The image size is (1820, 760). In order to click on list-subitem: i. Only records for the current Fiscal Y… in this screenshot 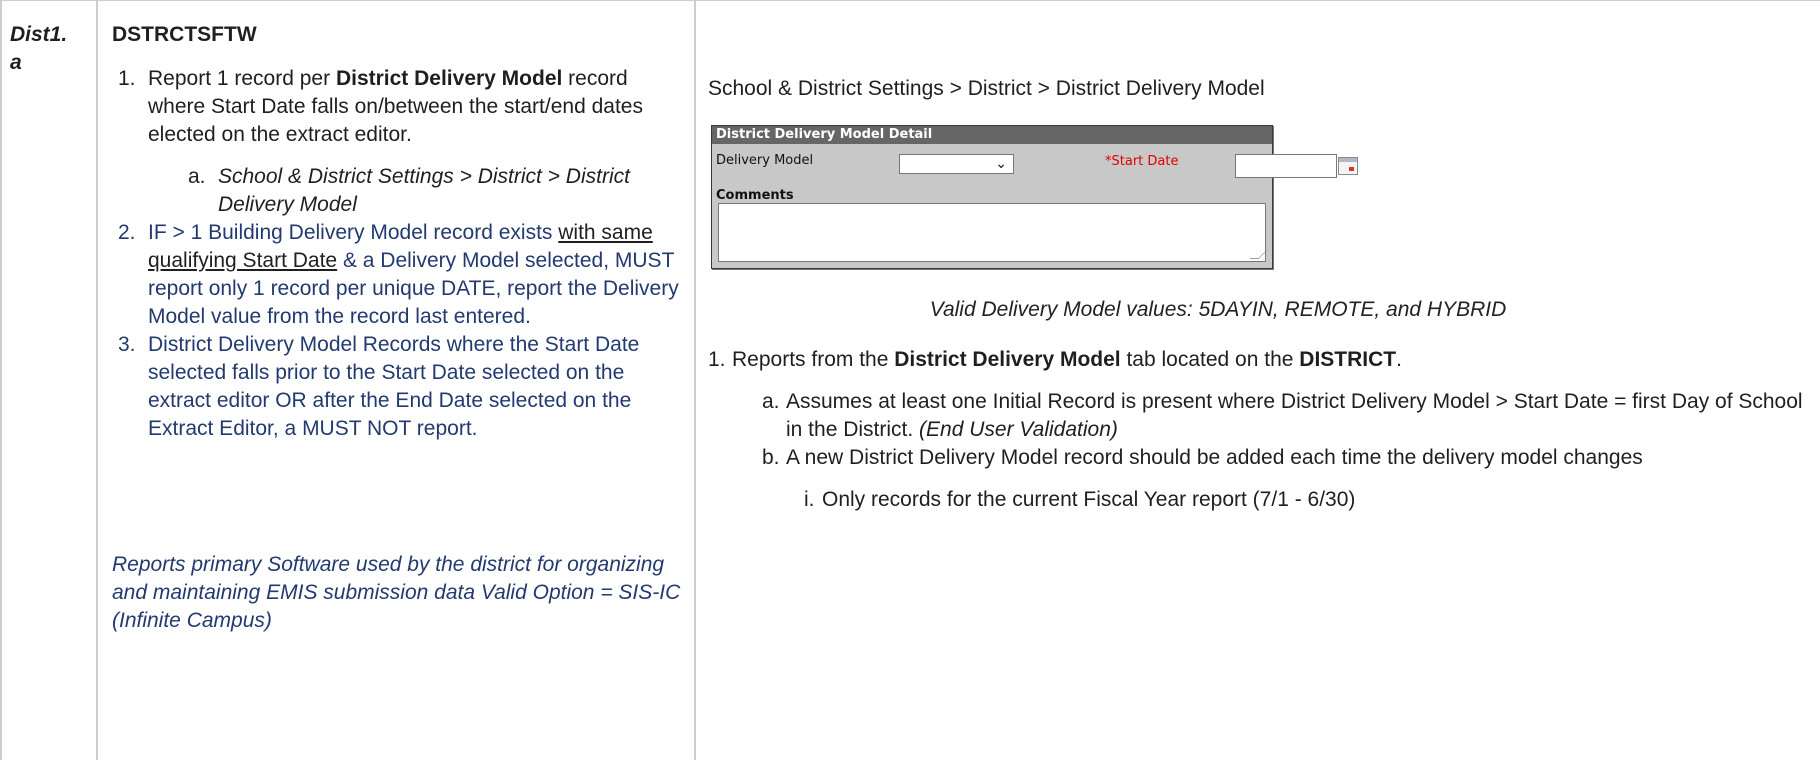, I will do `click(1080, 499)`.